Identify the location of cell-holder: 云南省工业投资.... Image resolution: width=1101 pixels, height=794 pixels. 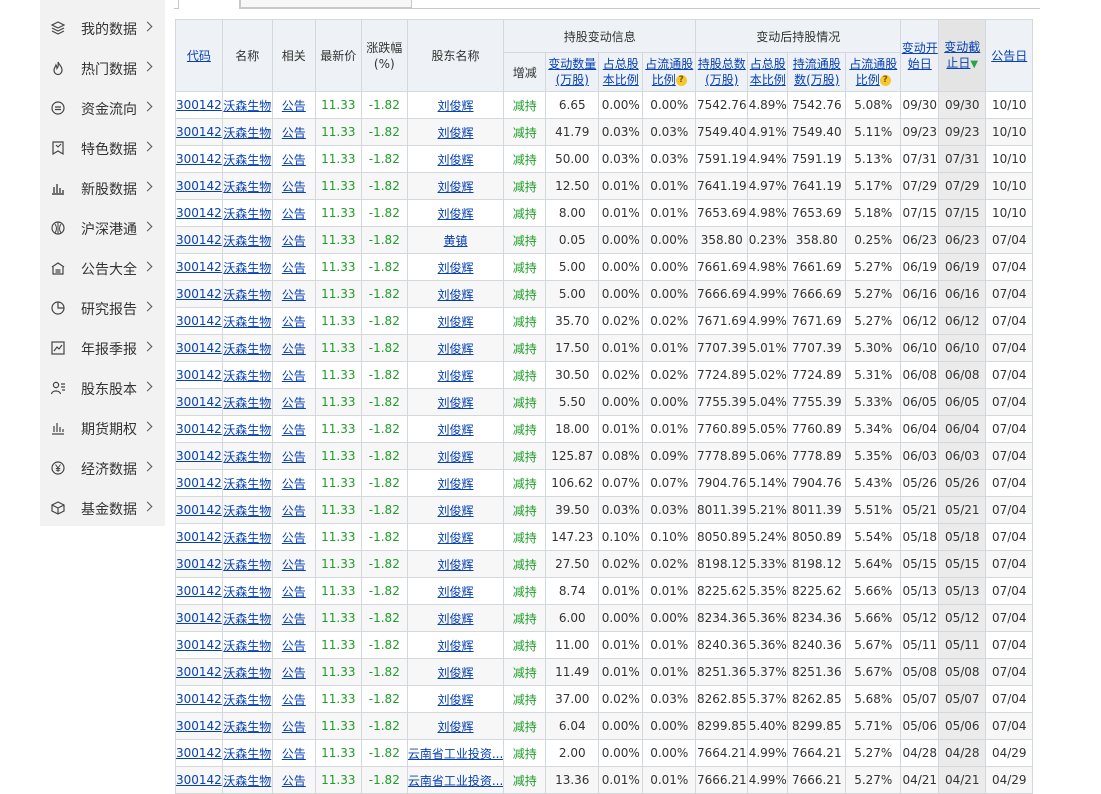
(455, 753).